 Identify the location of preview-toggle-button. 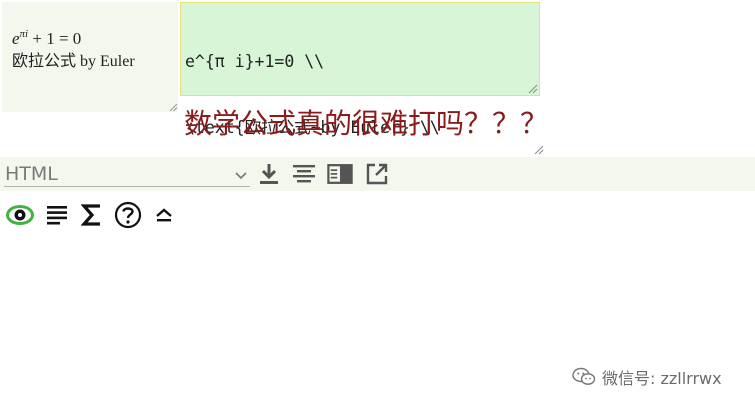
(20, 215).